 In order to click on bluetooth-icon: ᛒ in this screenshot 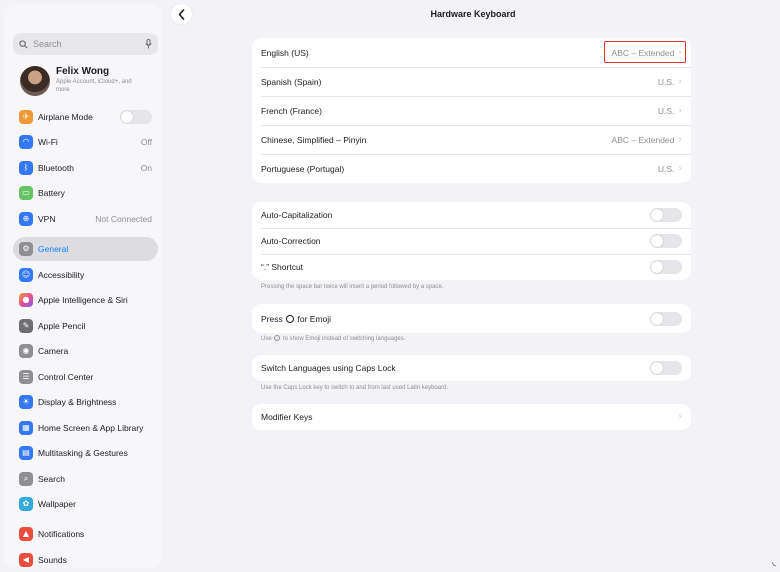, I will do `click(26, 168)`.